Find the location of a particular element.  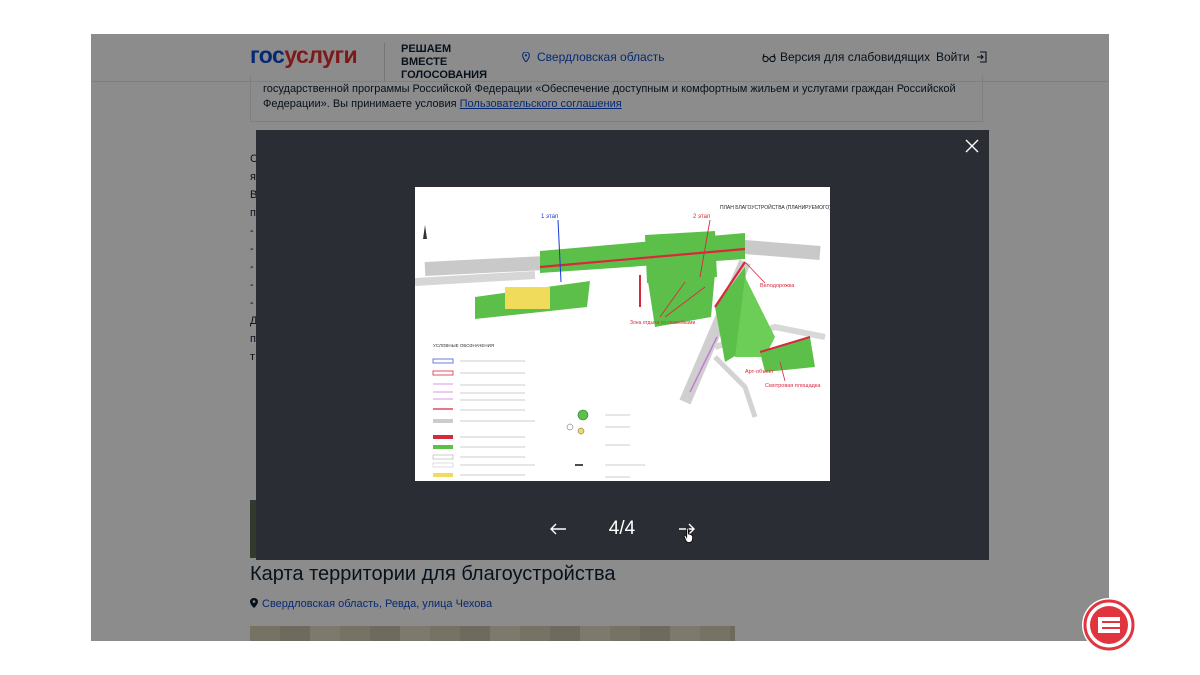

close-icon is located at coordinates (972, 146).